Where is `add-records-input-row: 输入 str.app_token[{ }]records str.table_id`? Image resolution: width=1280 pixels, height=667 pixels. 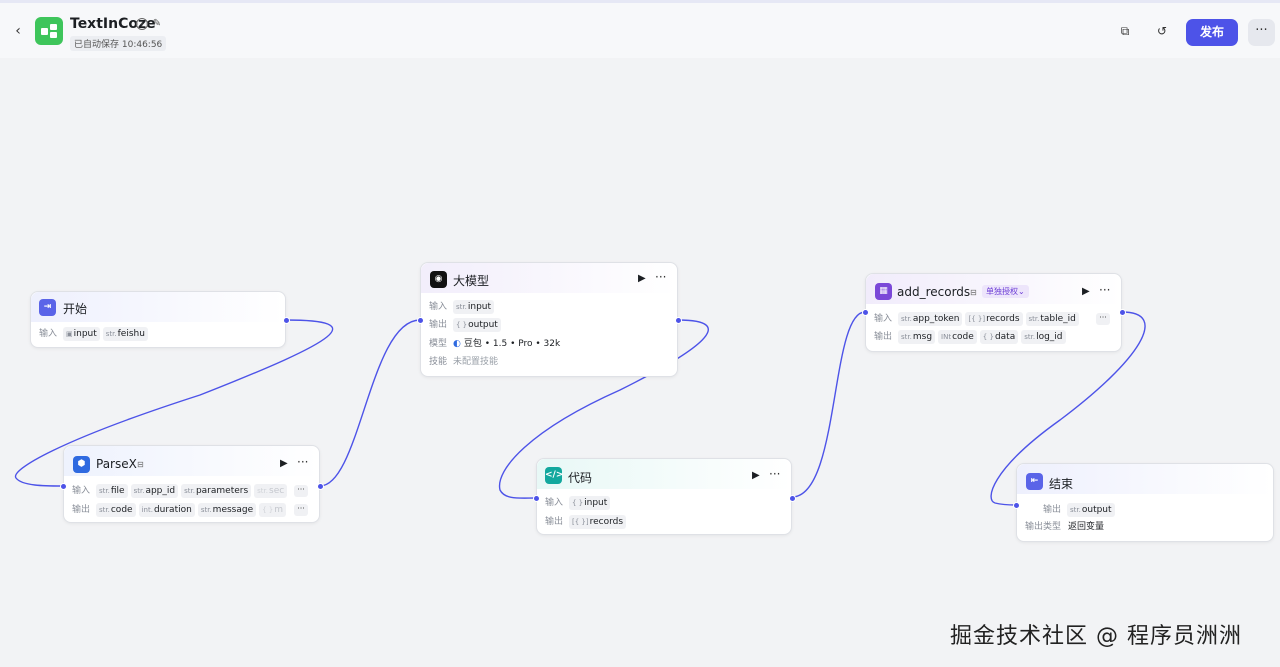 add-records-input-row: 输入 str.app_token[{ }]records str.table_id is located at coordinates (978, 319).